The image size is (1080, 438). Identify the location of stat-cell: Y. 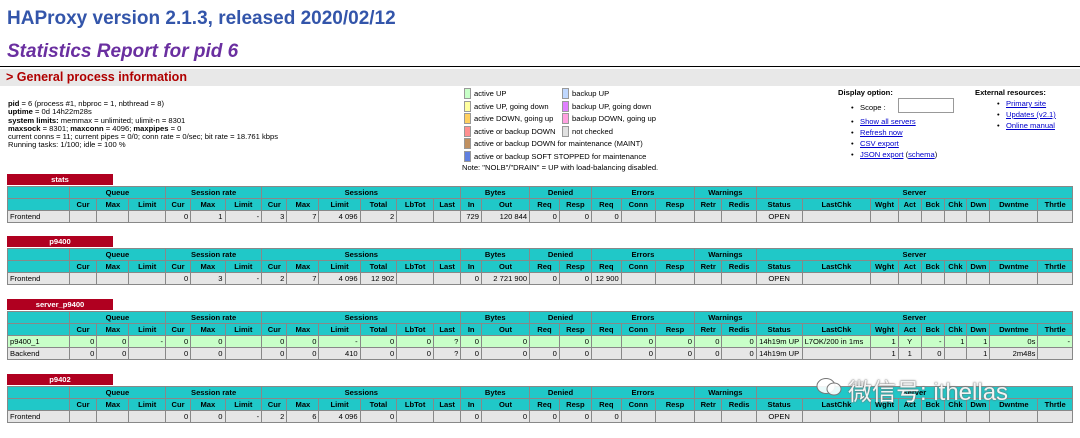
(909, 341).